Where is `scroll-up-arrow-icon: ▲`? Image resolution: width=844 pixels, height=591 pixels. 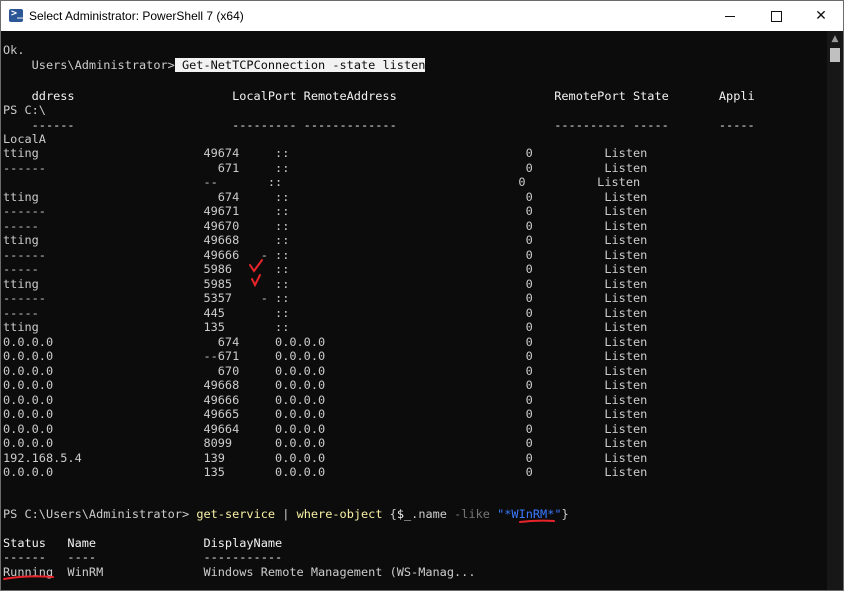
scroll-up-arrow-icon: ▲ is located at coordinates (835, 39).